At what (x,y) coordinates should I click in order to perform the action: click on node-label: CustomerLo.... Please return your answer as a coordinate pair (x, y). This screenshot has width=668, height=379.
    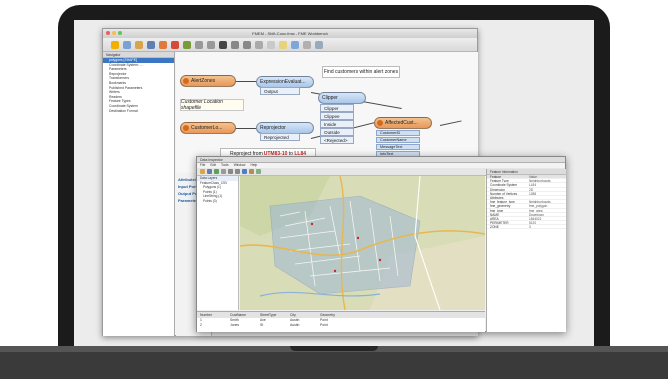
    Looking at the image, I should click on (207, 128).